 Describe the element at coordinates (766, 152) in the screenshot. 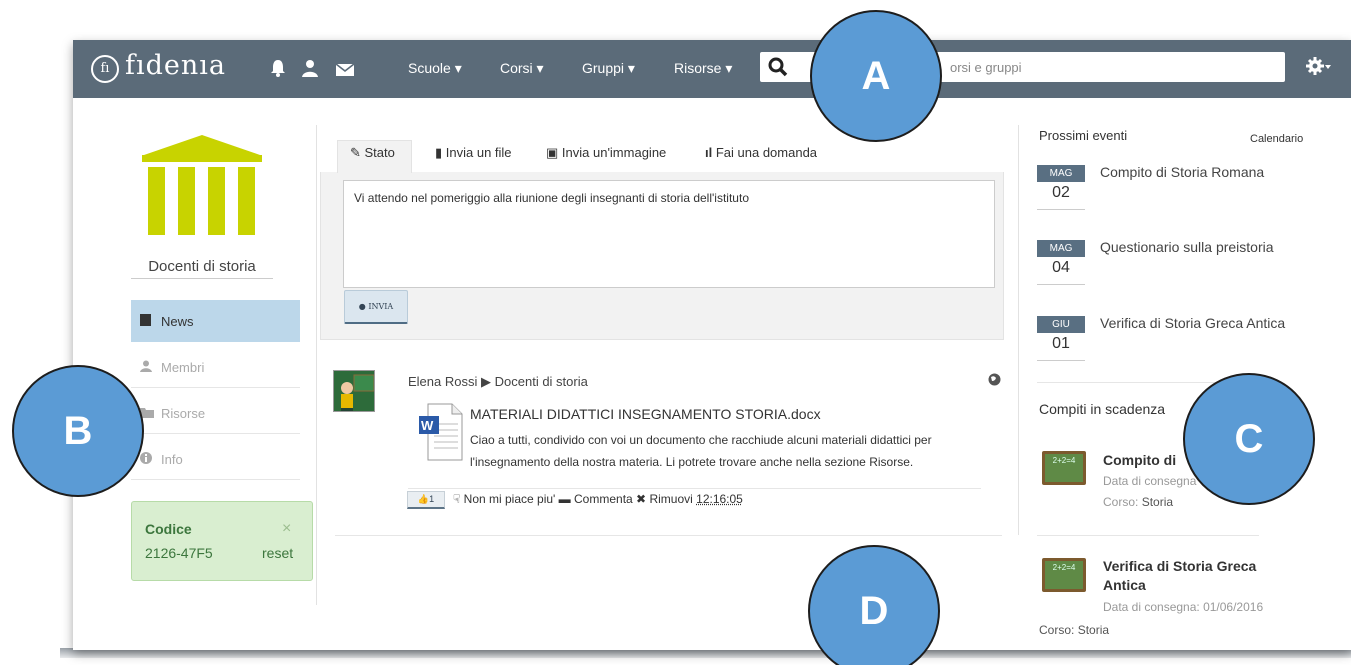

I see `tab-label: Fai una domanda` at that location.